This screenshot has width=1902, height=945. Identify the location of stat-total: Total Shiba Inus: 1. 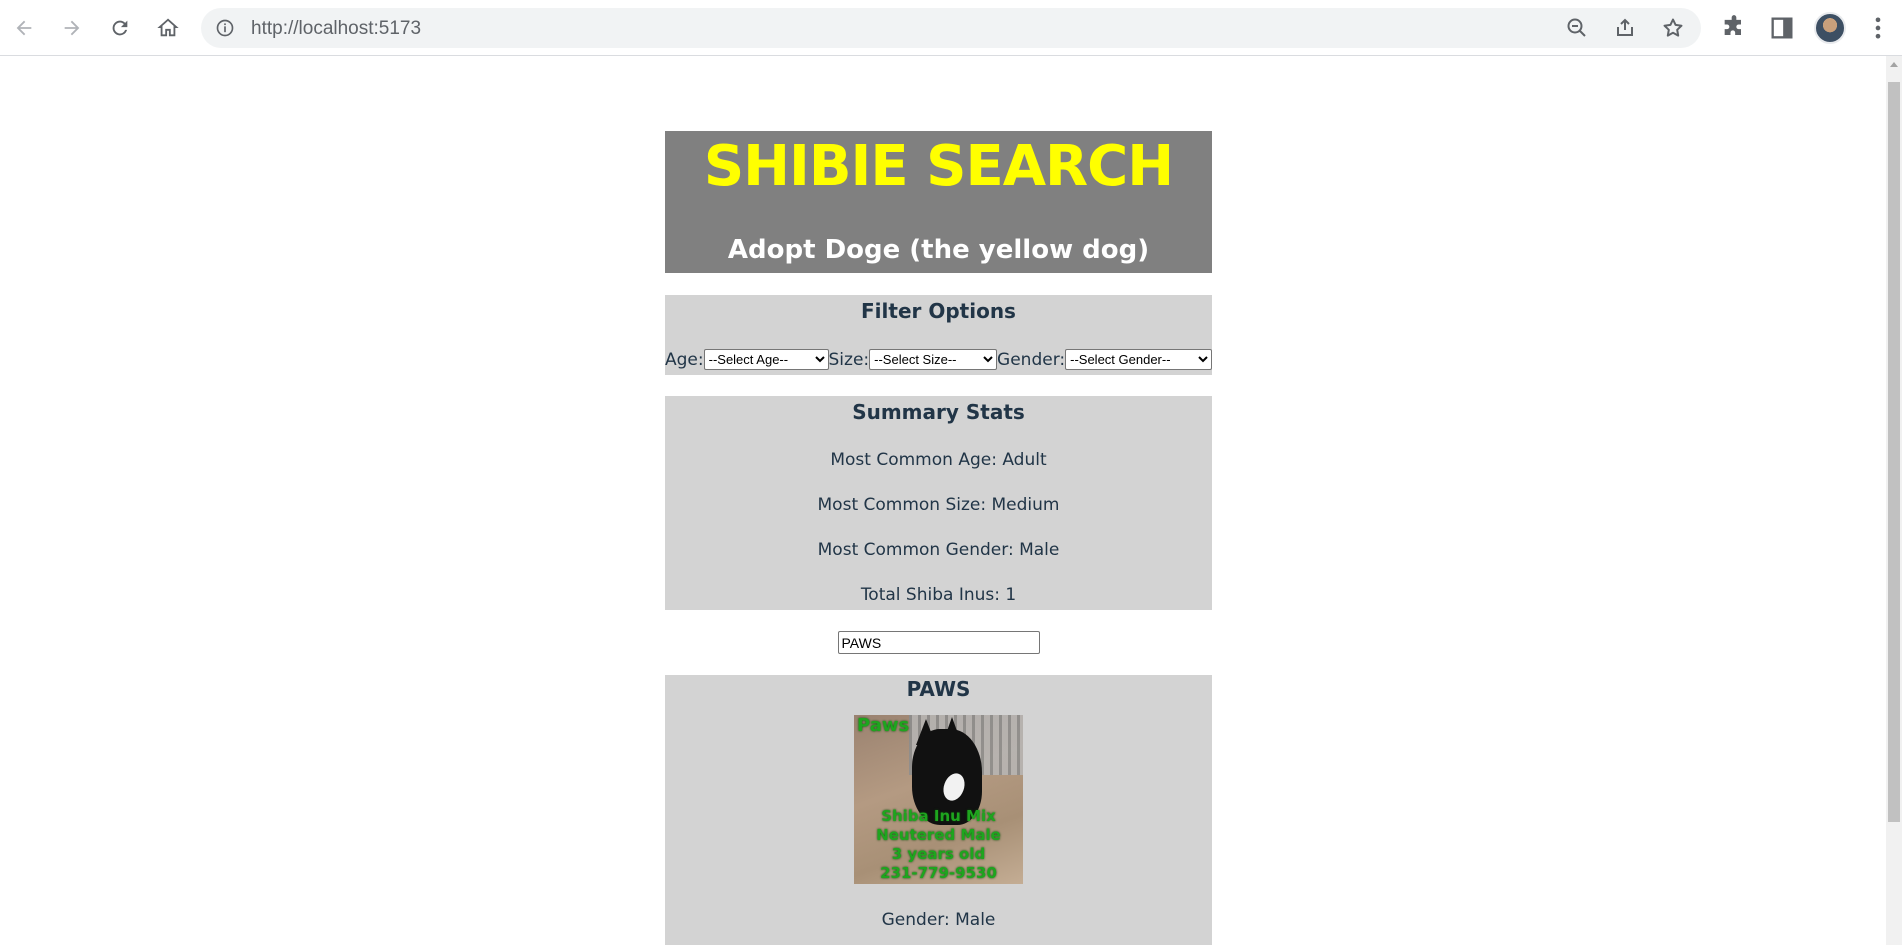
(938, 595).